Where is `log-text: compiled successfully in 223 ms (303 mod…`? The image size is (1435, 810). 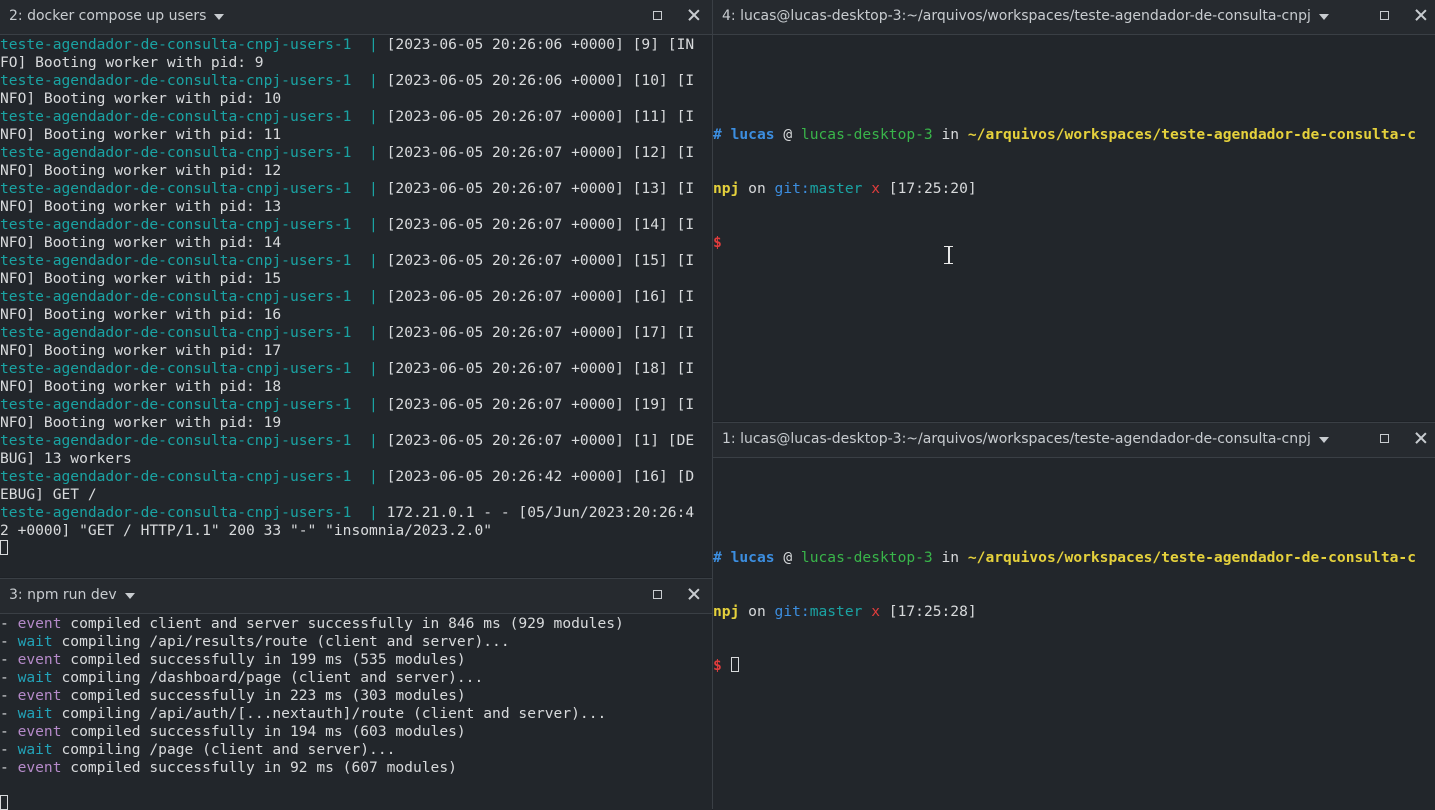
log-text: compiled successfully in 223 ms (303 mod… is located at coordinates (263, 695).